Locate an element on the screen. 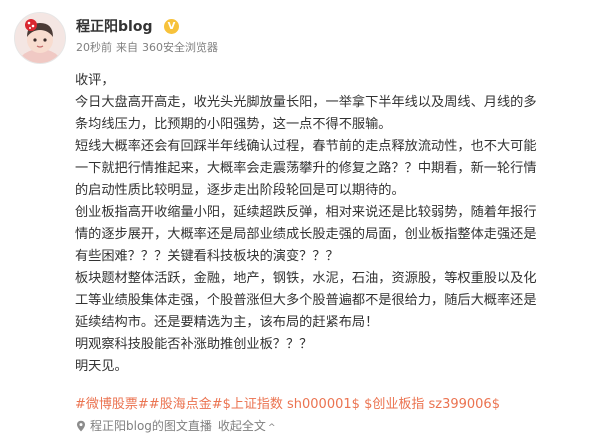 This screenshot has height=439, width=602. author-name: 程正阳blog is located at coordinates (114, 27).